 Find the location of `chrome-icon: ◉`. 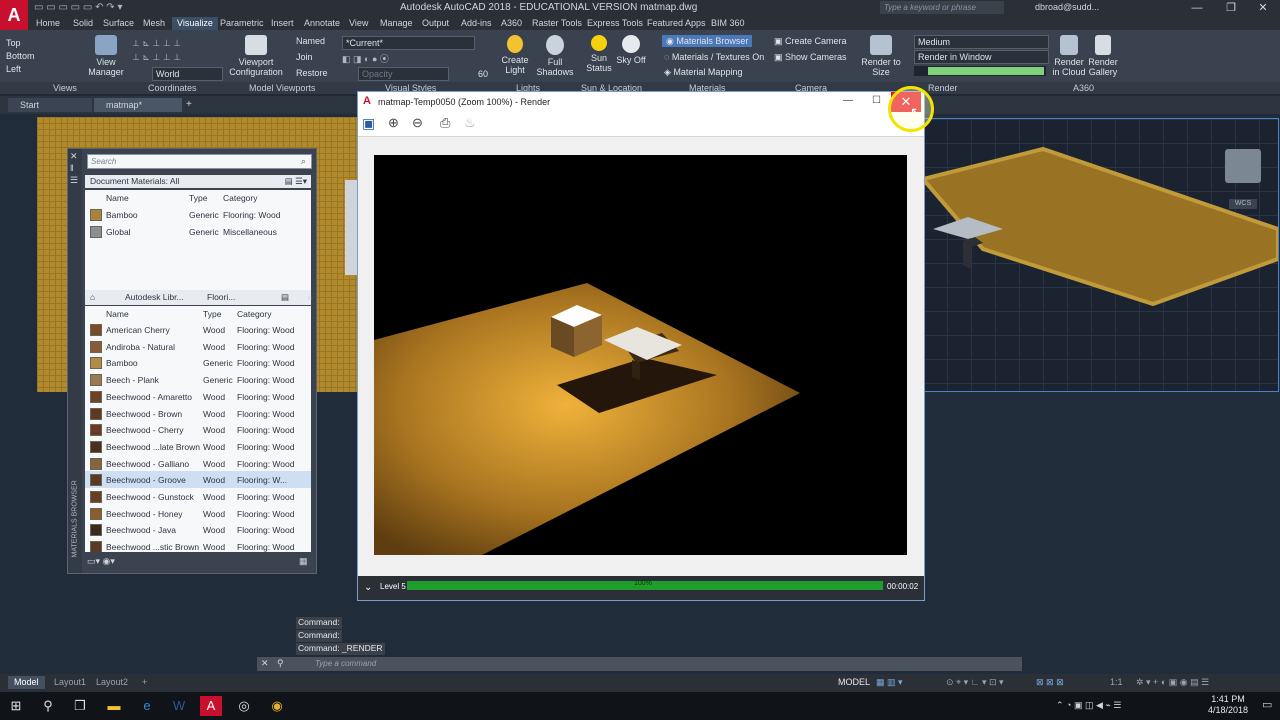

chrome-icon: ◉ is located at coordinates (277, 706).